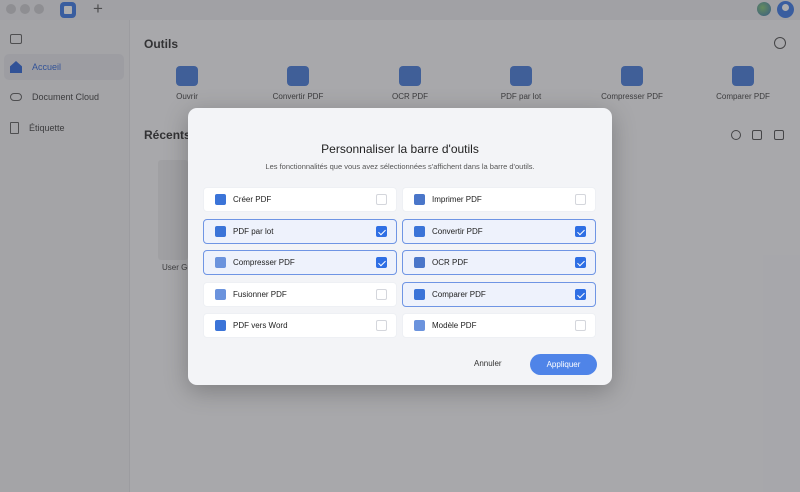  Describe the element at coordinates (252, 199) in the screenshot. I see `option-label: Créer PDF` at that location.